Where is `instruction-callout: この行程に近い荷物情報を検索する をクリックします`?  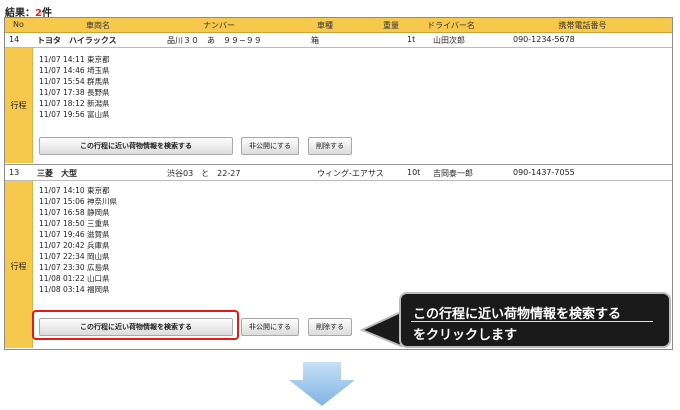
instruction-callout: この行程に近い荷物情報を検索する をクリックします is located at coordinates (535, 320).